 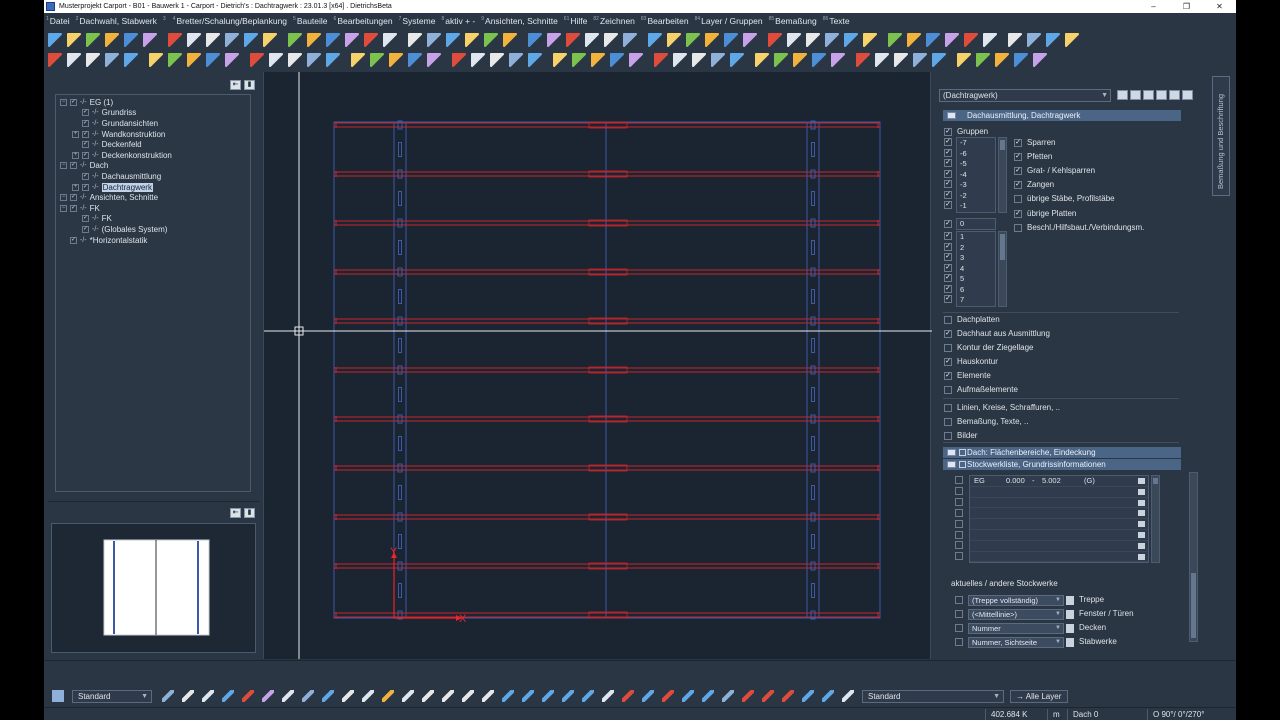 I want to click on layer-select: → Alle Layer, so click(x=1039, y=696).